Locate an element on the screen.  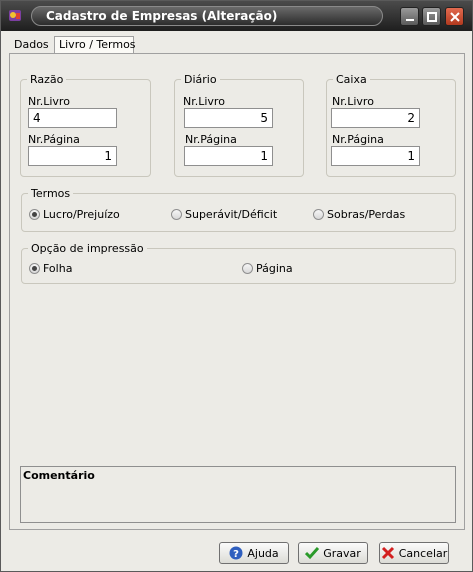
radio-folha-label: Folha is located at coordinates (58, 268).